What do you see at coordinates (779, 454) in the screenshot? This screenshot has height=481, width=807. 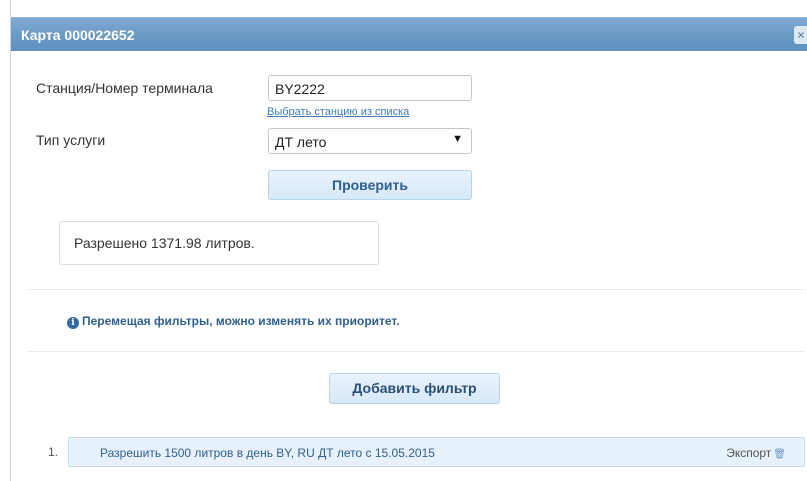 I see `trash-icon: 🗑` at bounding box center [779, 454].